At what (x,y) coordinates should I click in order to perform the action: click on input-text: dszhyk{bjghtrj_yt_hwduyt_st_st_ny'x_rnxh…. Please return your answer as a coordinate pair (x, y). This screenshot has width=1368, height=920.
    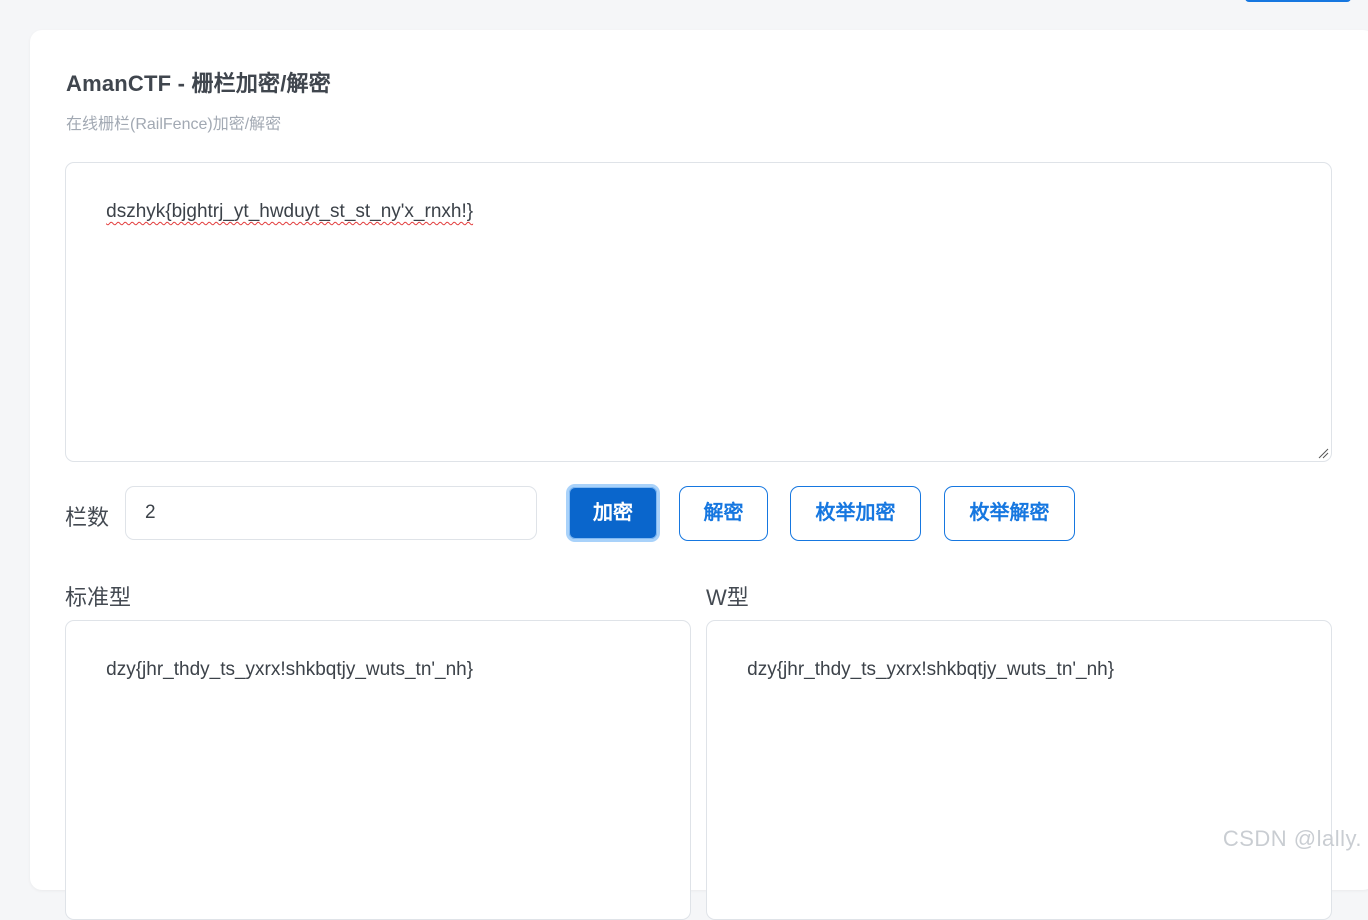
    Looking at the image, I should click on (289, 211).